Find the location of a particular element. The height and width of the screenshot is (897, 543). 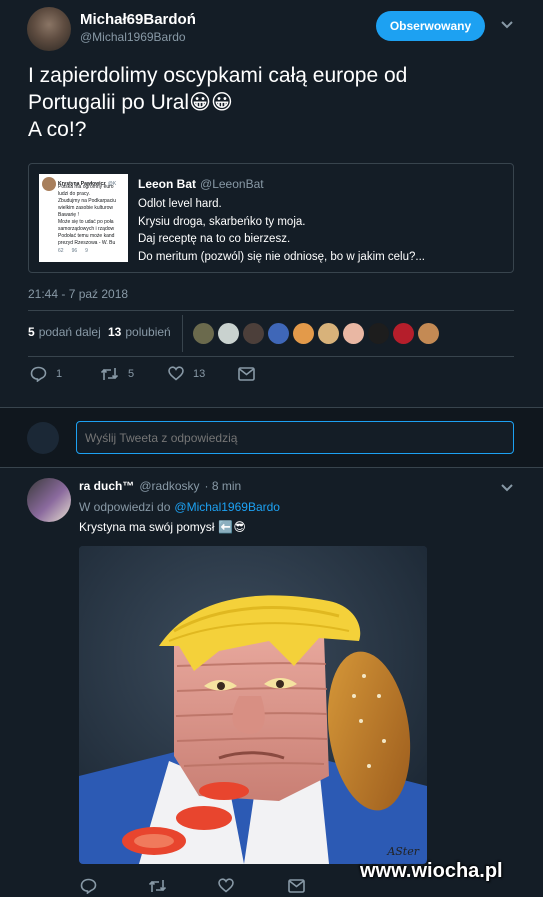

author-handle: @Michal1969Bardo is located at coordinates (133, 37).